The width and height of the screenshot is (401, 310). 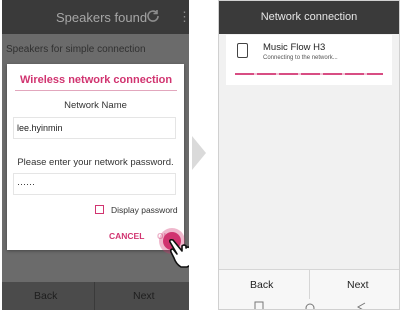 I want to click on next-step-arrow-icon, so click(x=199, y=153).